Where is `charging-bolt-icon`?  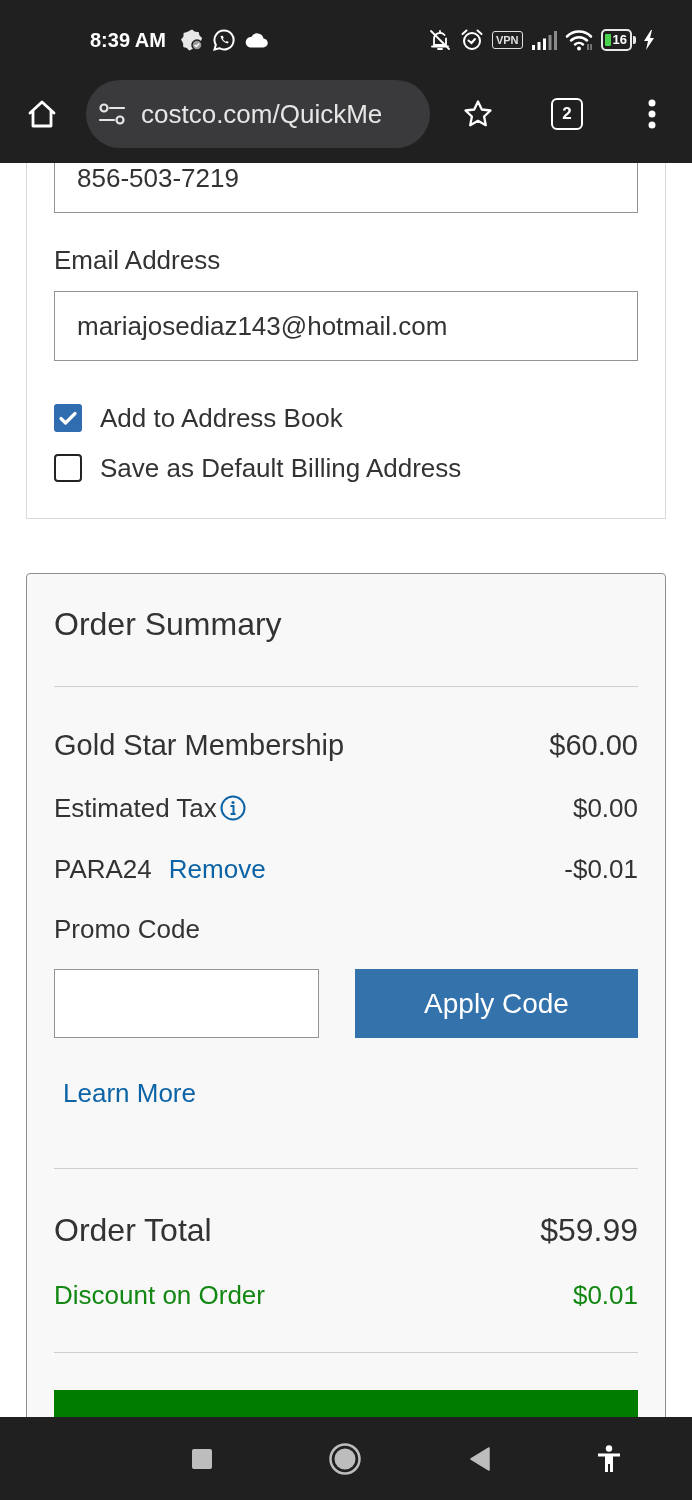 charging-bolt-icon is located at coordinates (649, 40).